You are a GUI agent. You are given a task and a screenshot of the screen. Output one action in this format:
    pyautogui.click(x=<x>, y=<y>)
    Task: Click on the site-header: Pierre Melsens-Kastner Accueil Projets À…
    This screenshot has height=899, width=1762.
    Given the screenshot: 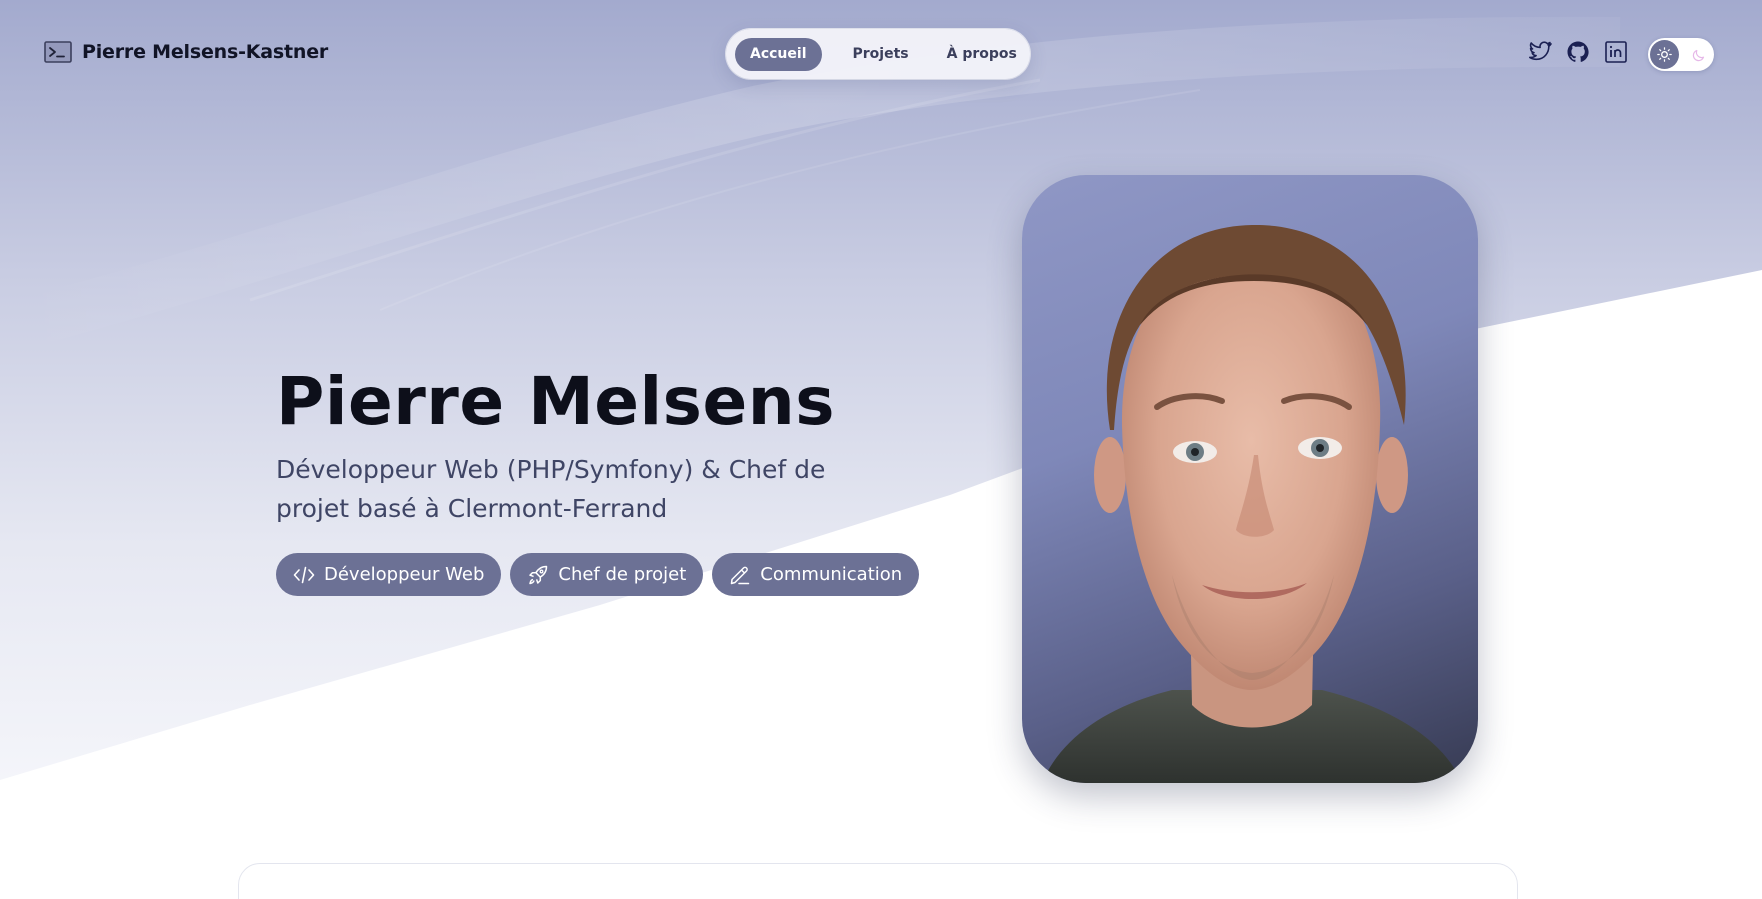 What is the action you would take?
    pyautogui.click(x=881, y=54)
    